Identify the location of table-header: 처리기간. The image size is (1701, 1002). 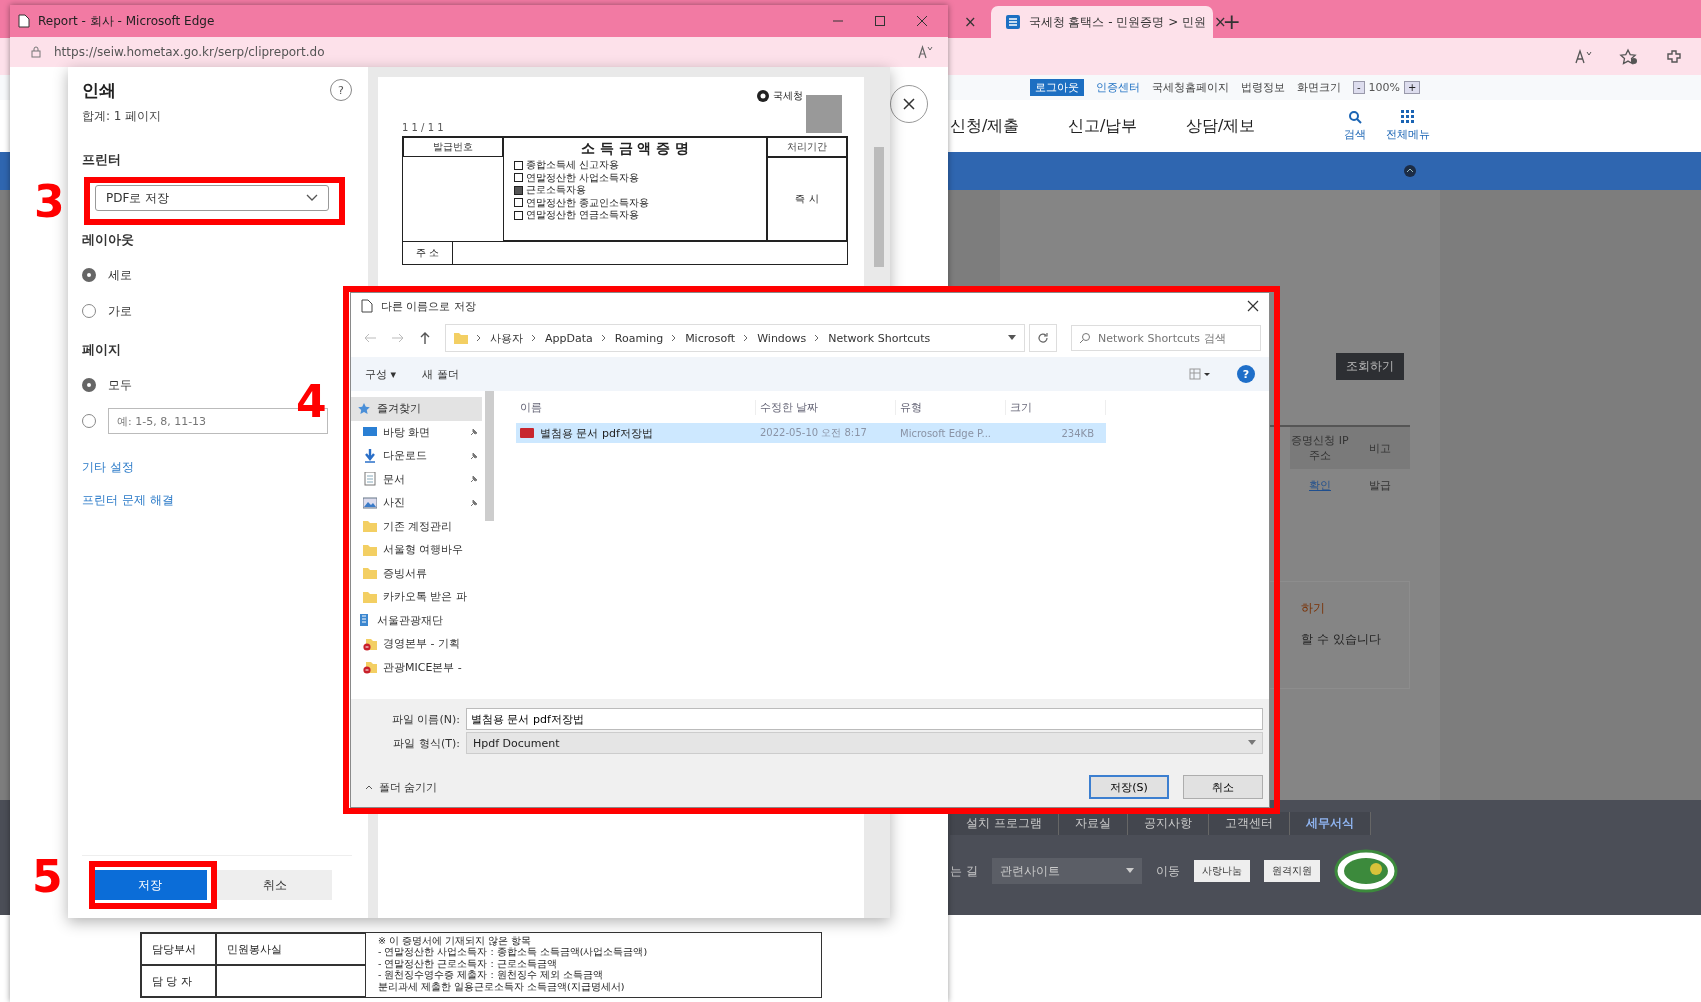
(807, 147).